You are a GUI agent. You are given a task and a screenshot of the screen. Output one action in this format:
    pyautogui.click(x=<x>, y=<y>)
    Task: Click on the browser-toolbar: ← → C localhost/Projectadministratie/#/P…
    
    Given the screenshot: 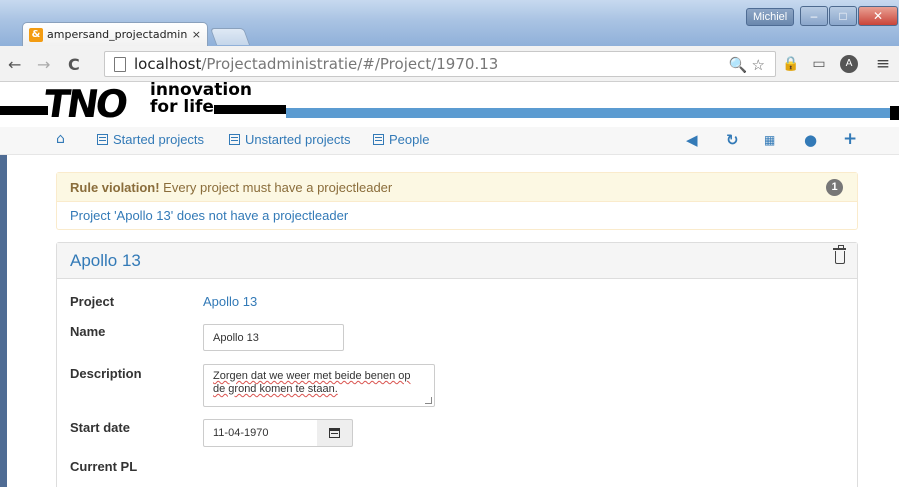 What is the action you would take?
    pyautogui.click(x=449, y=64)
    